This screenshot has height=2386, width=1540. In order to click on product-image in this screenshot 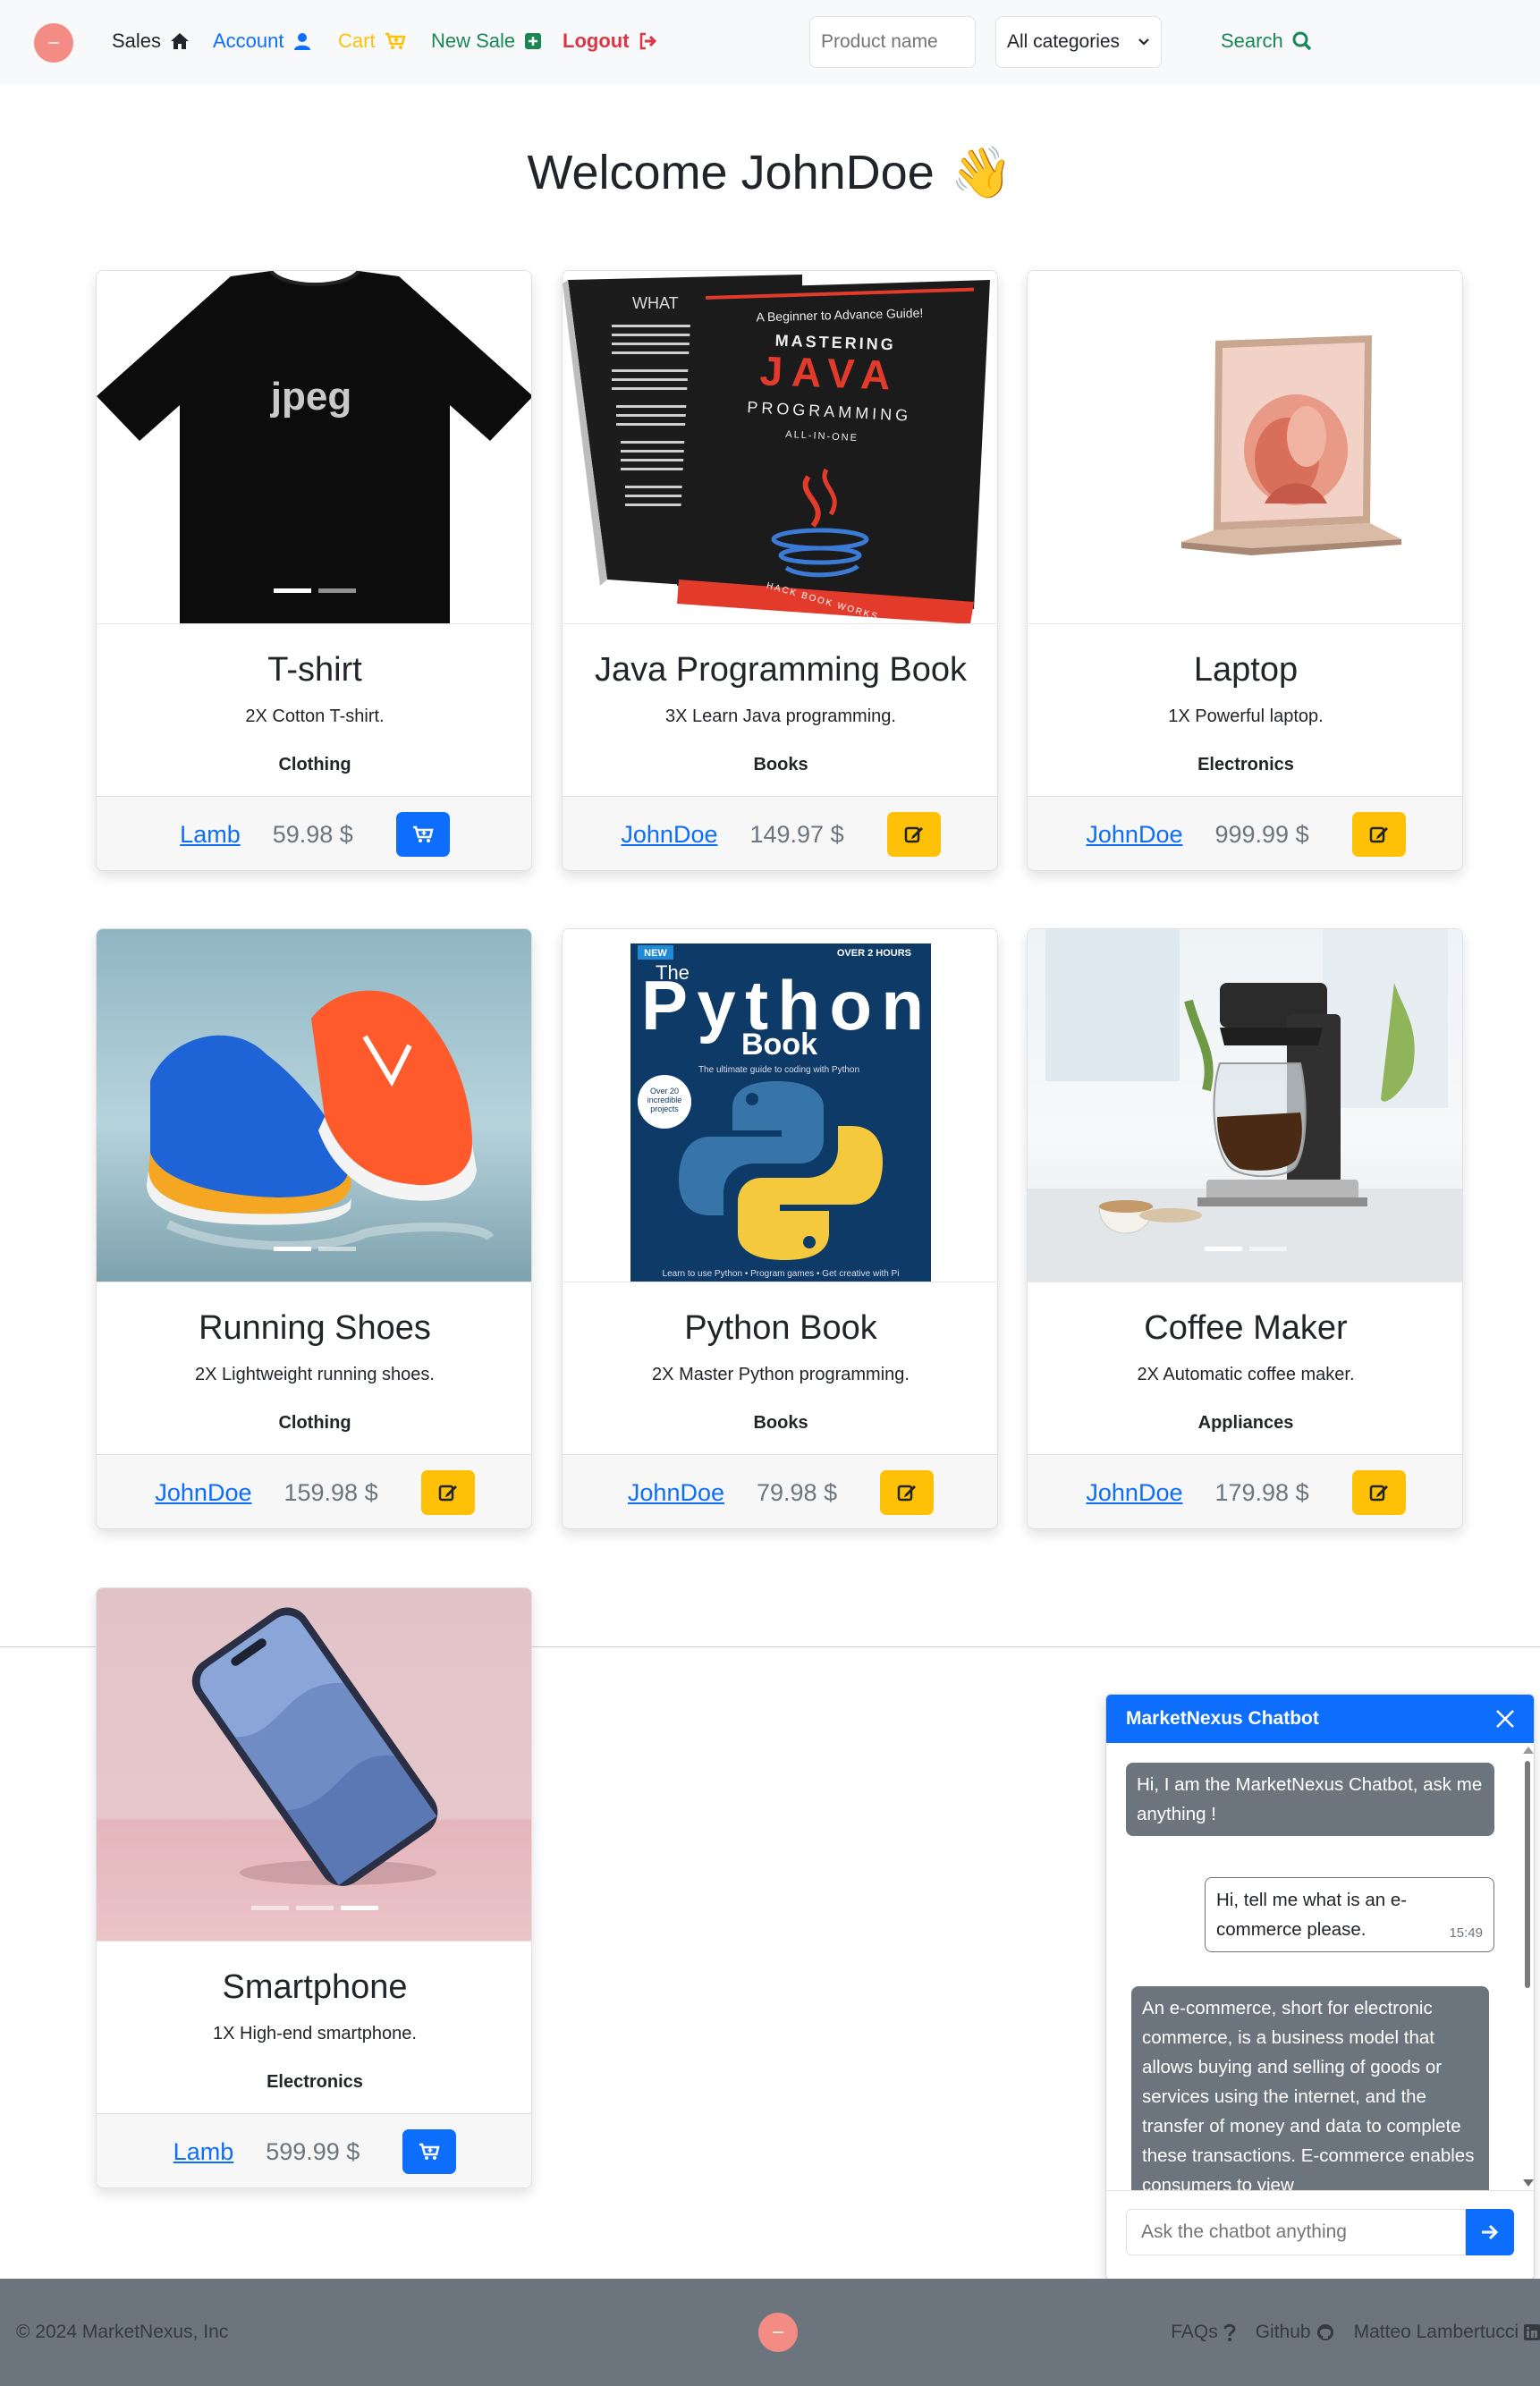, I will do `click(1245, 448)`.